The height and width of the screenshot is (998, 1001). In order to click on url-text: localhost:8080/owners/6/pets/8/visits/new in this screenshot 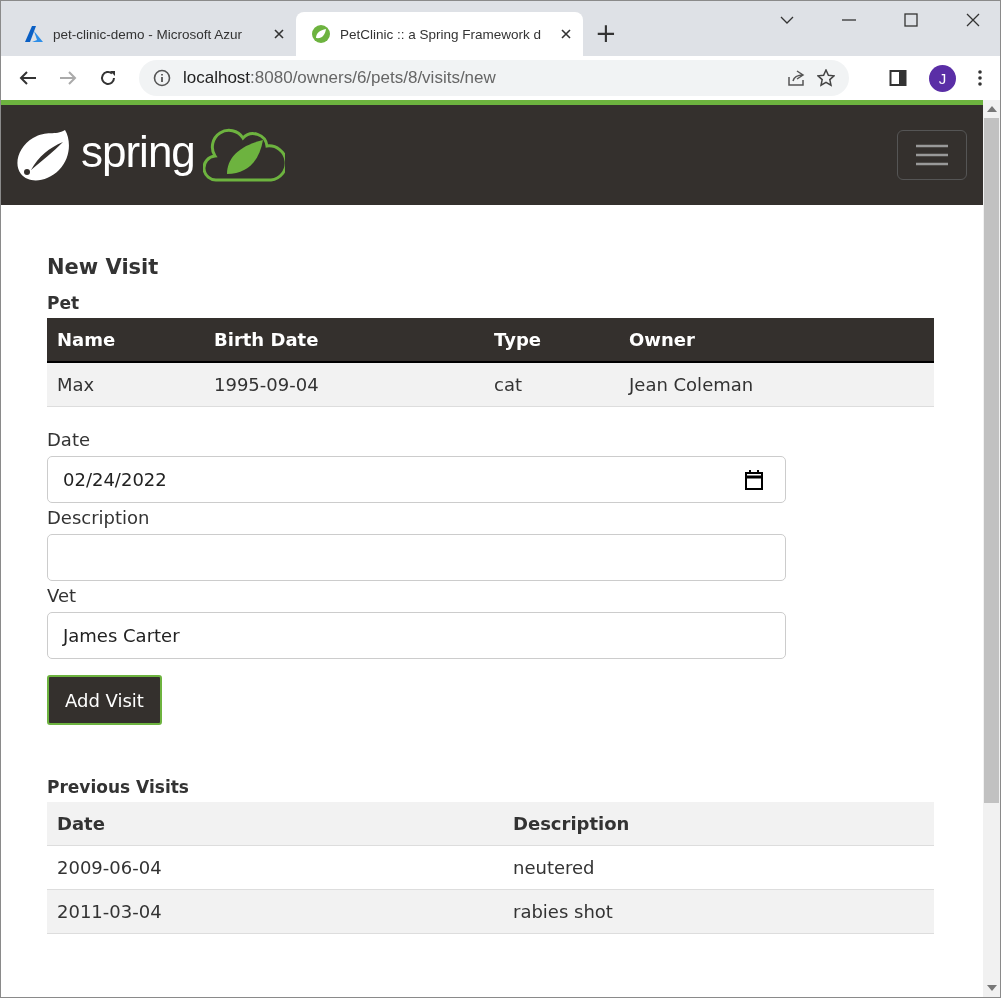, I will do `click(340, 78)`.